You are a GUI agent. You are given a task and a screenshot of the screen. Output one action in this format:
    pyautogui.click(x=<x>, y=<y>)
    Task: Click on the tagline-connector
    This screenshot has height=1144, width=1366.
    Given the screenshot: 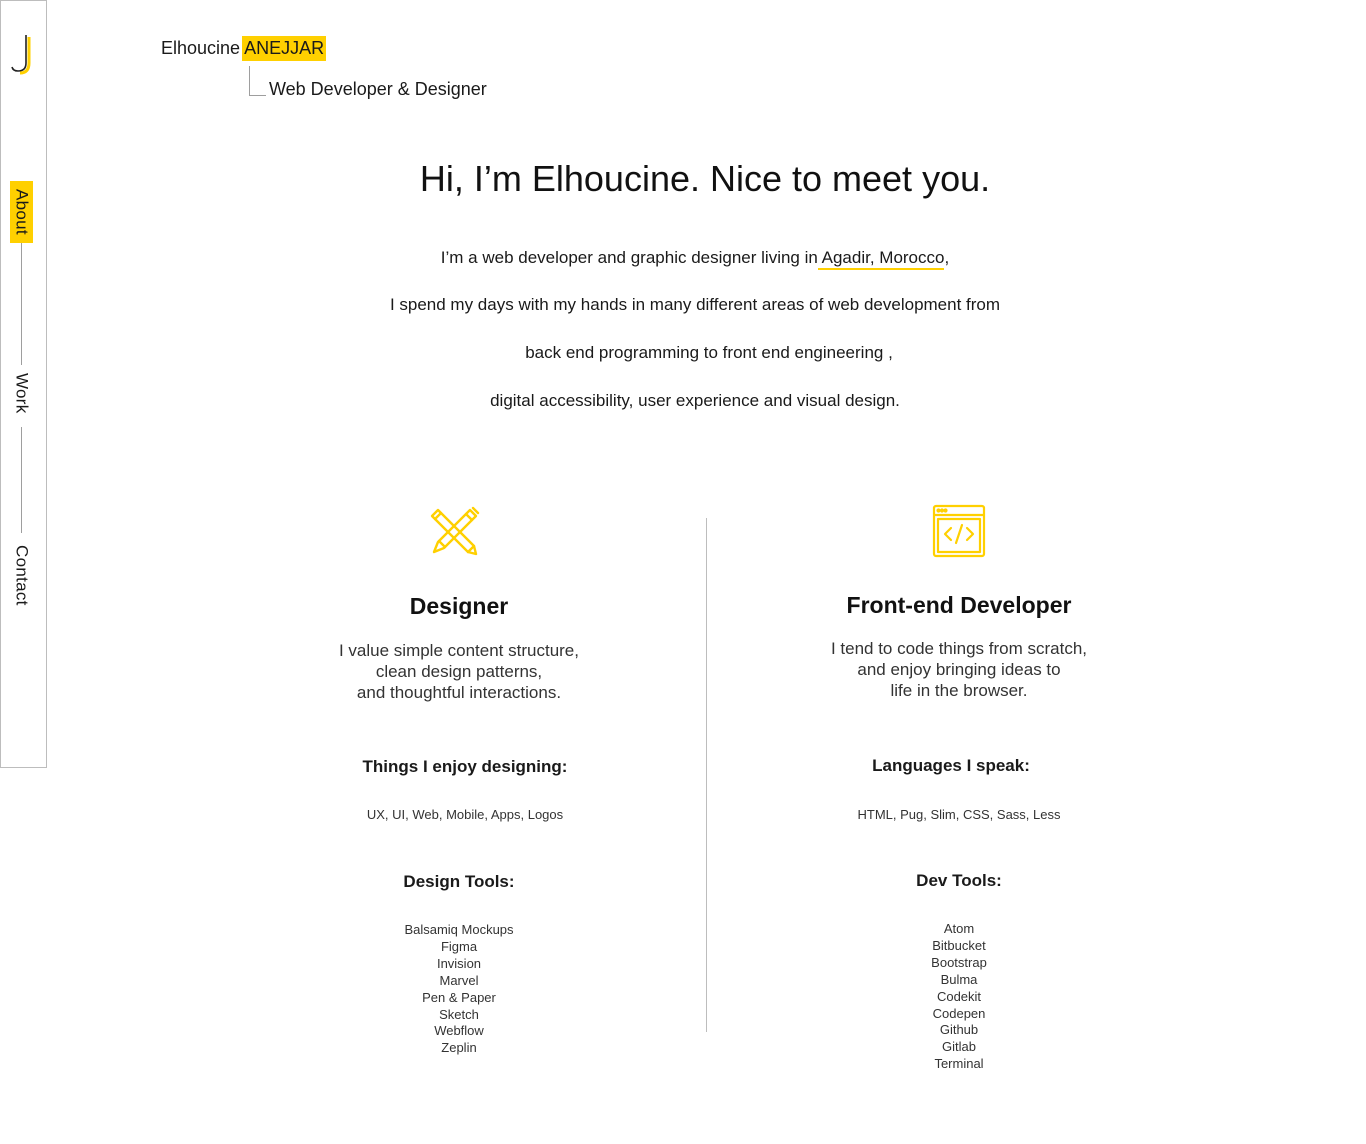 What is the action you would take?
    pyautogui.click(x=257, y=81)
    